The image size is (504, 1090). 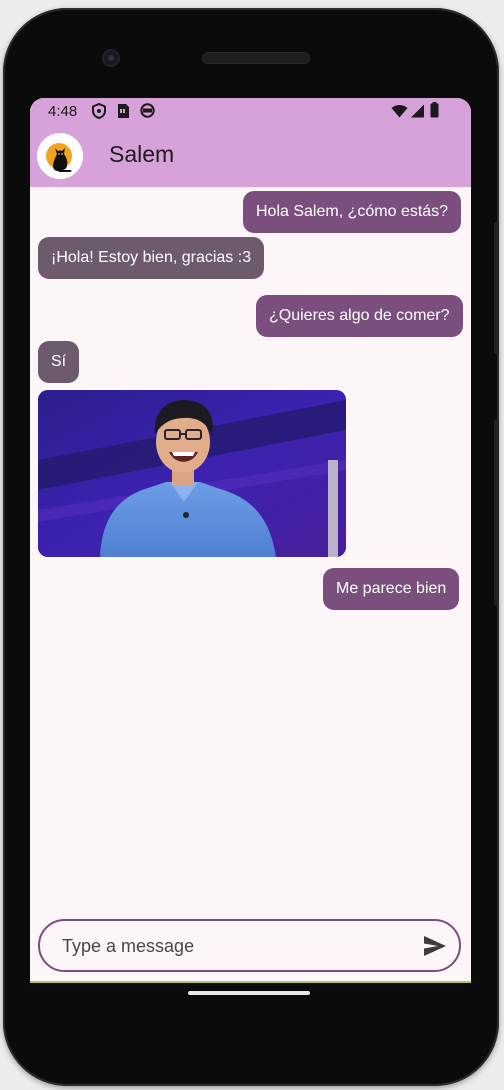 What do you see at coordinates (111, 58) in the screenshot?
I see `front-camera` at bounding box center [111, 58].